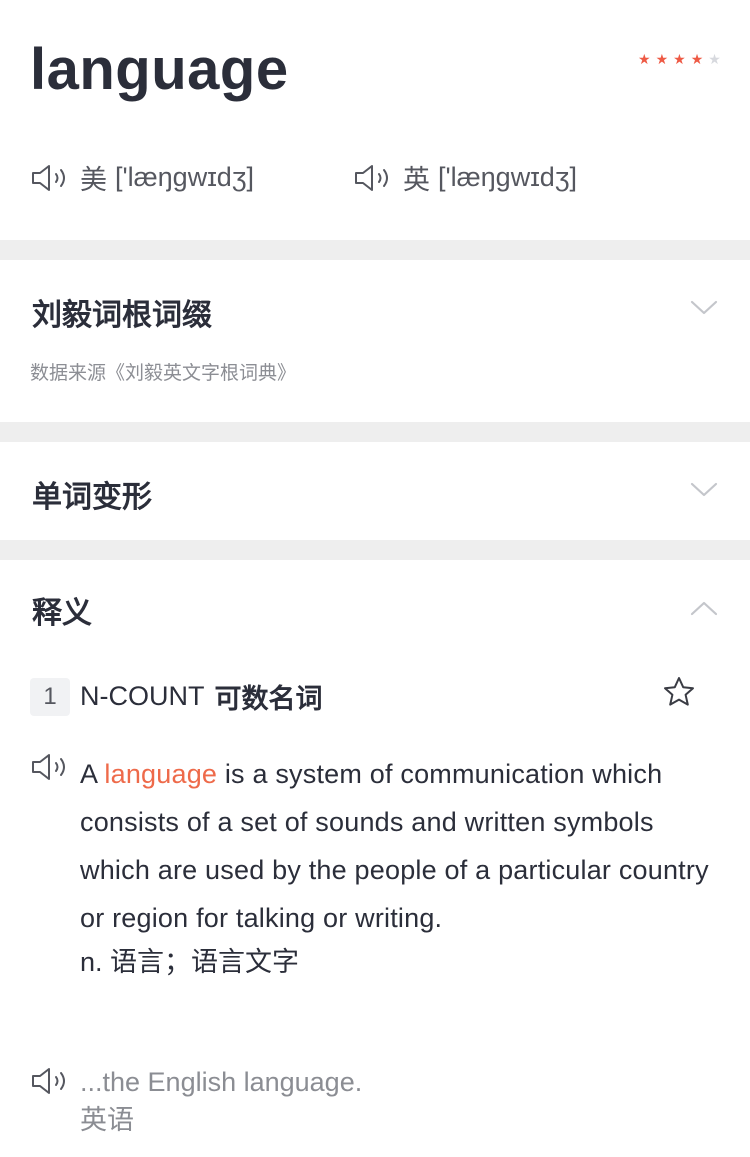 This screenshot has width=750, height=1157. I want to click on roots-title: 刘毅词根词缀, so click(122, 315).